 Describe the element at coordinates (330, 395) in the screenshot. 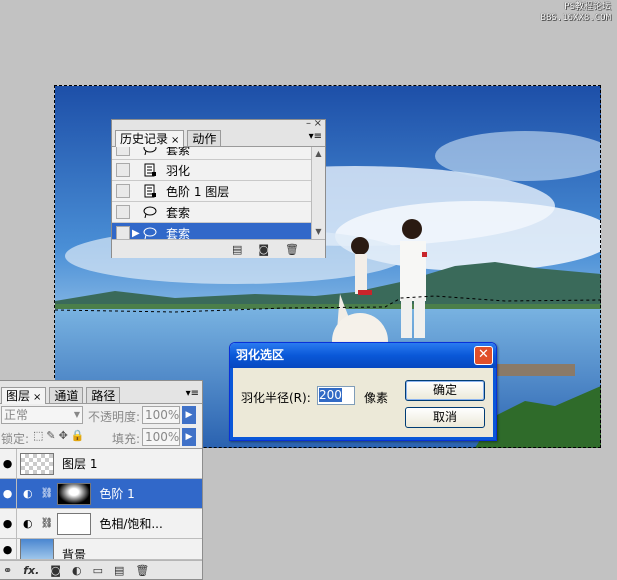

I see `feather-radius-value: 200` at that location.